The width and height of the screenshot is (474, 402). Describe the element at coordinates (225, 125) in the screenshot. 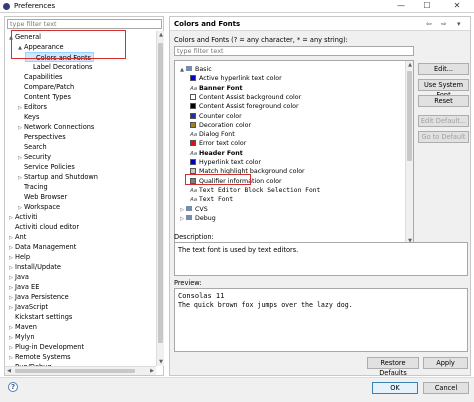

I see `tree-item-label: Decoration color` at that location.